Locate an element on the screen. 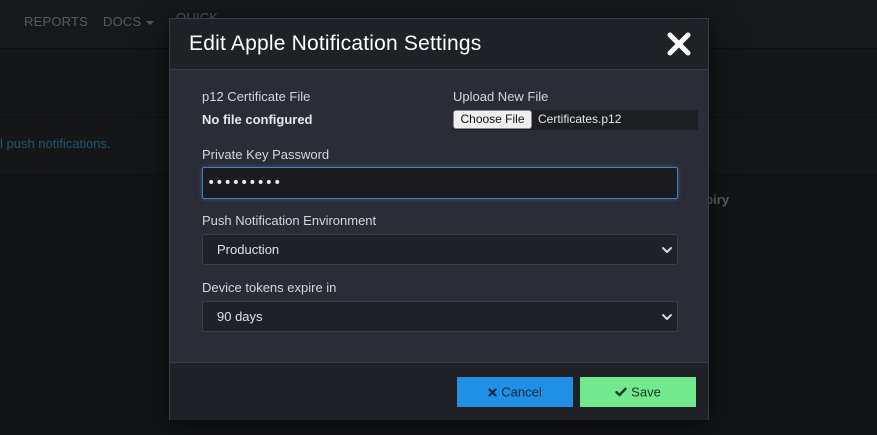 This screenshot has height=435, width=877. modal-header: Edit Apple Notification Settings is located at coordinates (439, 44).